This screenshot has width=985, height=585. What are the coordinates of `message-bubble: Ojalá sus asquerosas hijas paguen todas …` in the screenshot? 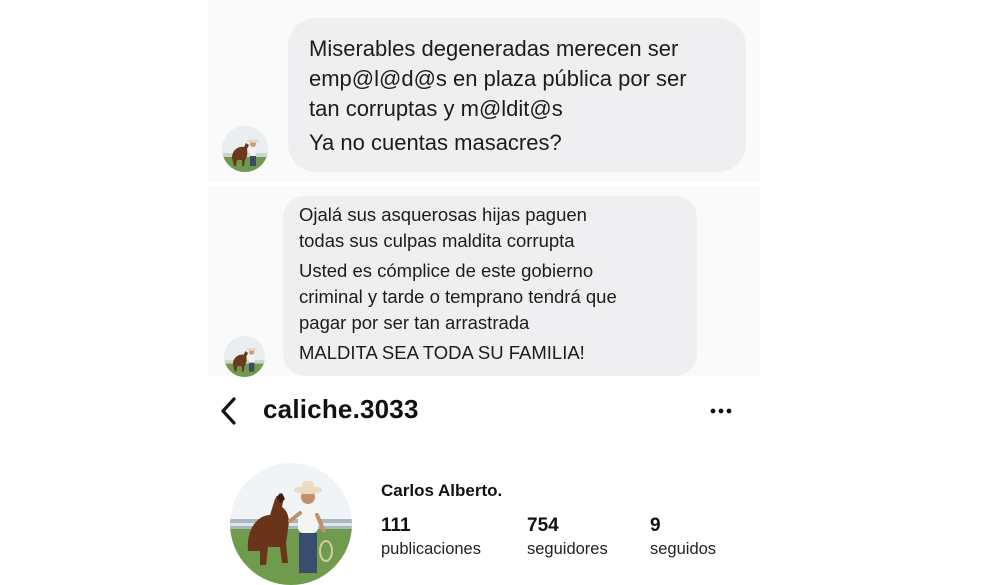 It's located at (490, 286).